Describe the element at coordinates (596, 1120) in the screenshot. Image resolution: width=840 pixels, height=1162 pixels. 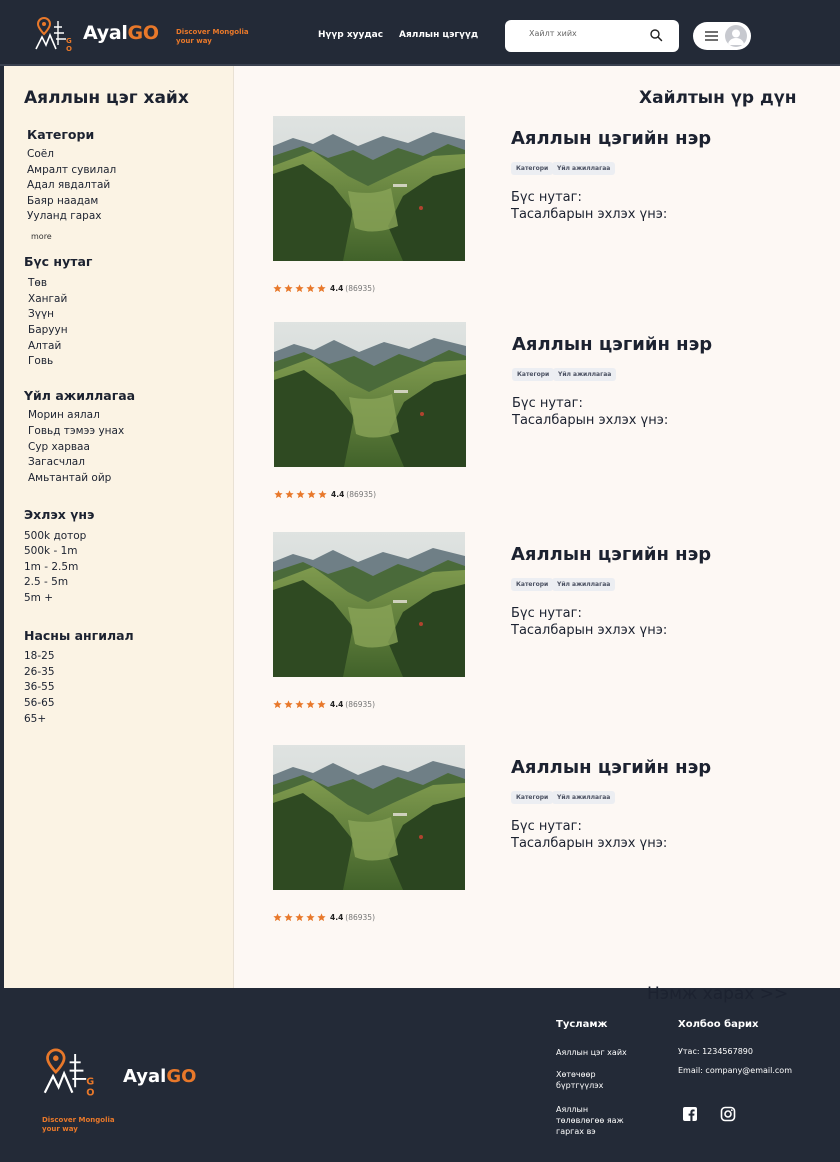
I see `footer-link-plan-howto: Аяллын төлөвлөгөө яаж гаргах вэ` at that location.